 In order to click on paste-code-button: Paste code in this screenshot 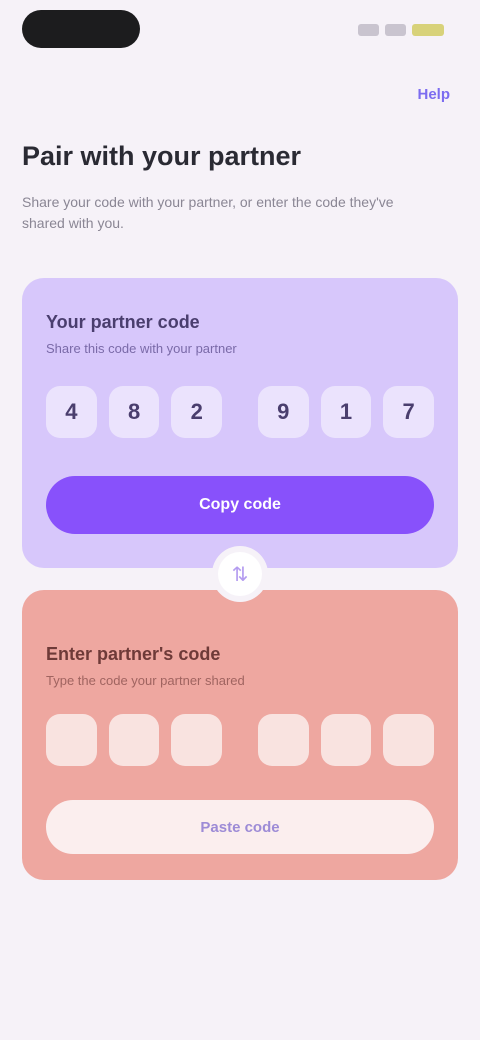, I will do `click(240, 827)`.